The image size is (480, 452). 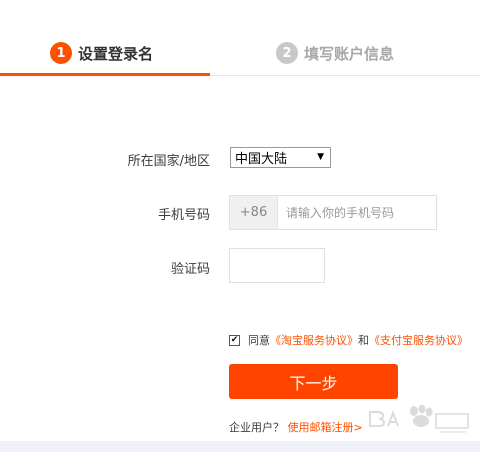 I want to click on enterprise-row: 企业用户？ 使用邮箱注册>, so click(x=296, y=427).